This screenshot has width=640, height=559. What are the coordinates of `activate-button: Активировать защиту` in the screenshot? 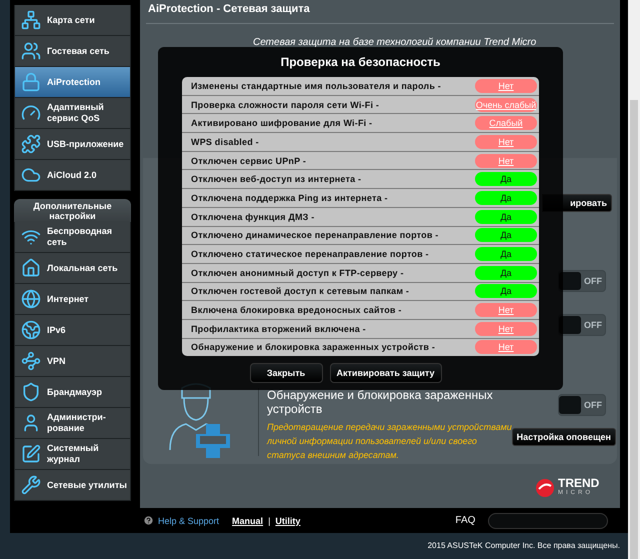 It's located at (386, 373).